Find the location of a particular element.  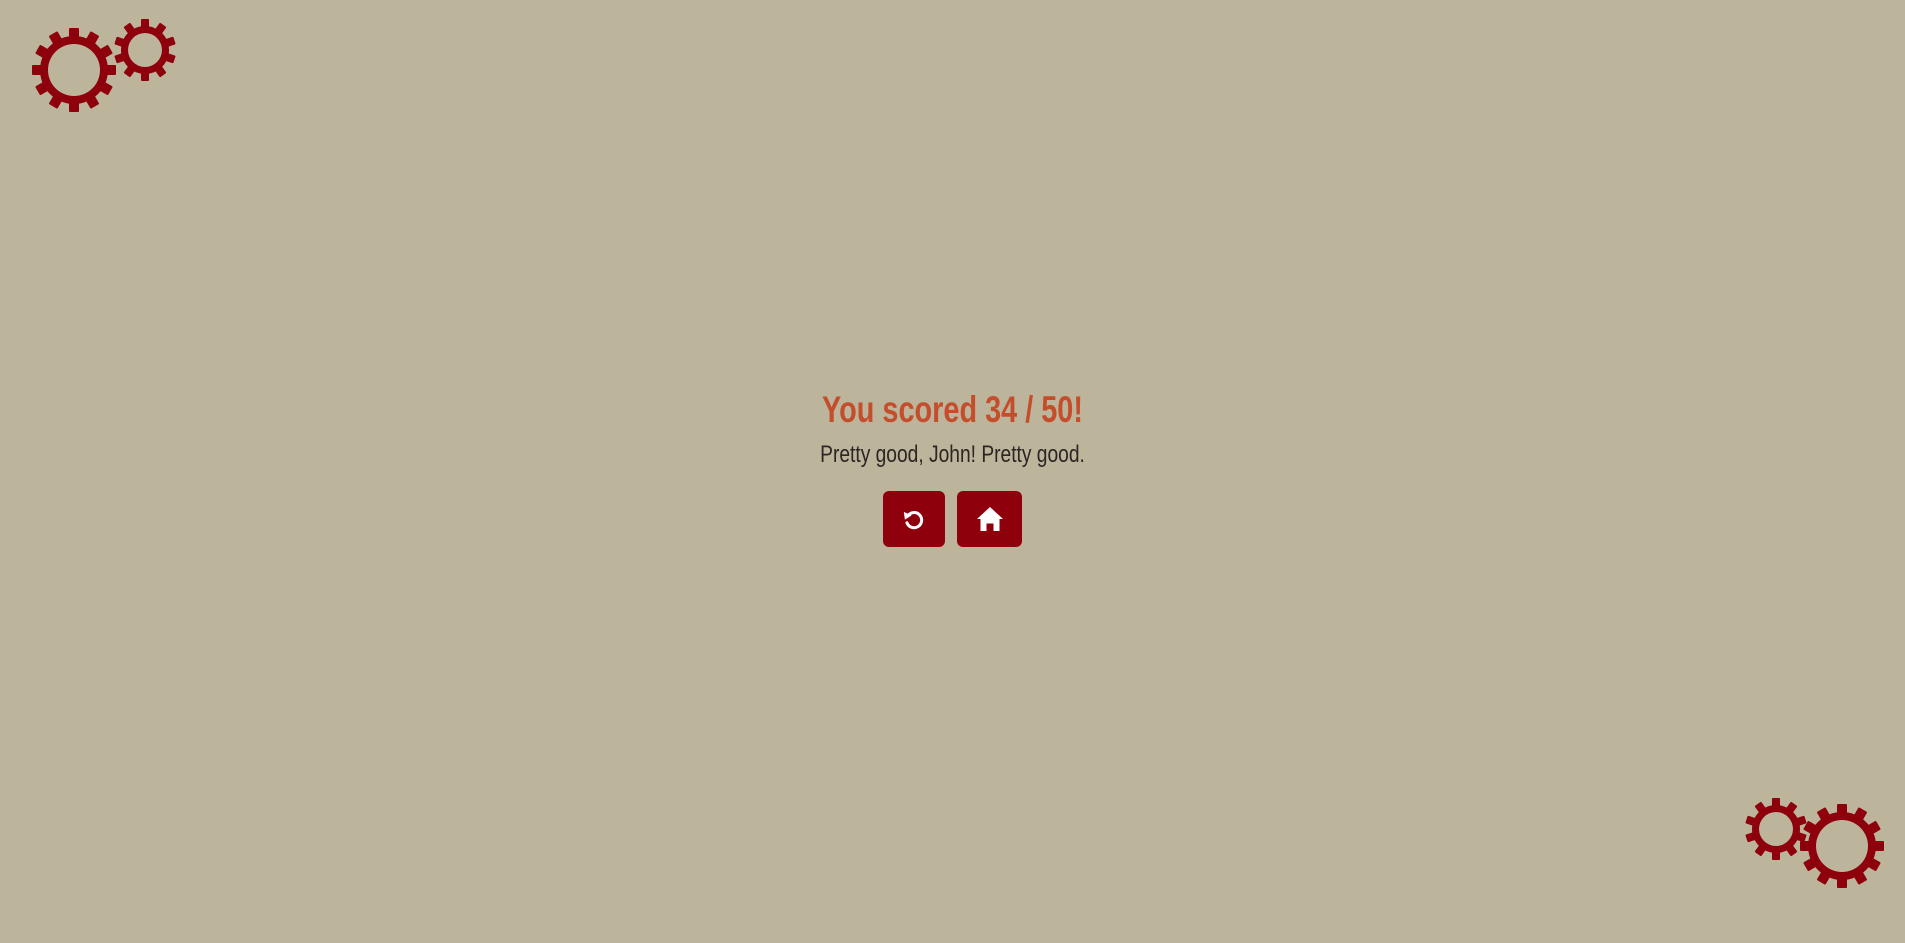

restart-button is located at coordinates (914, 519).